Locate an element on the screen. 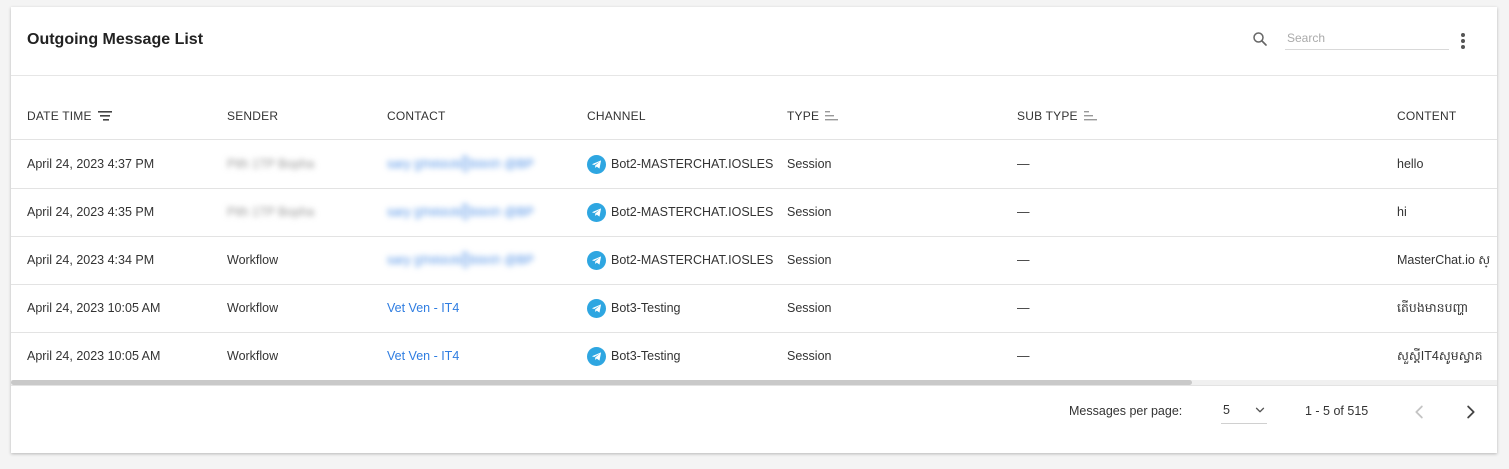  column-header-channel: CHANNEL is located at coordinates (616, 116).